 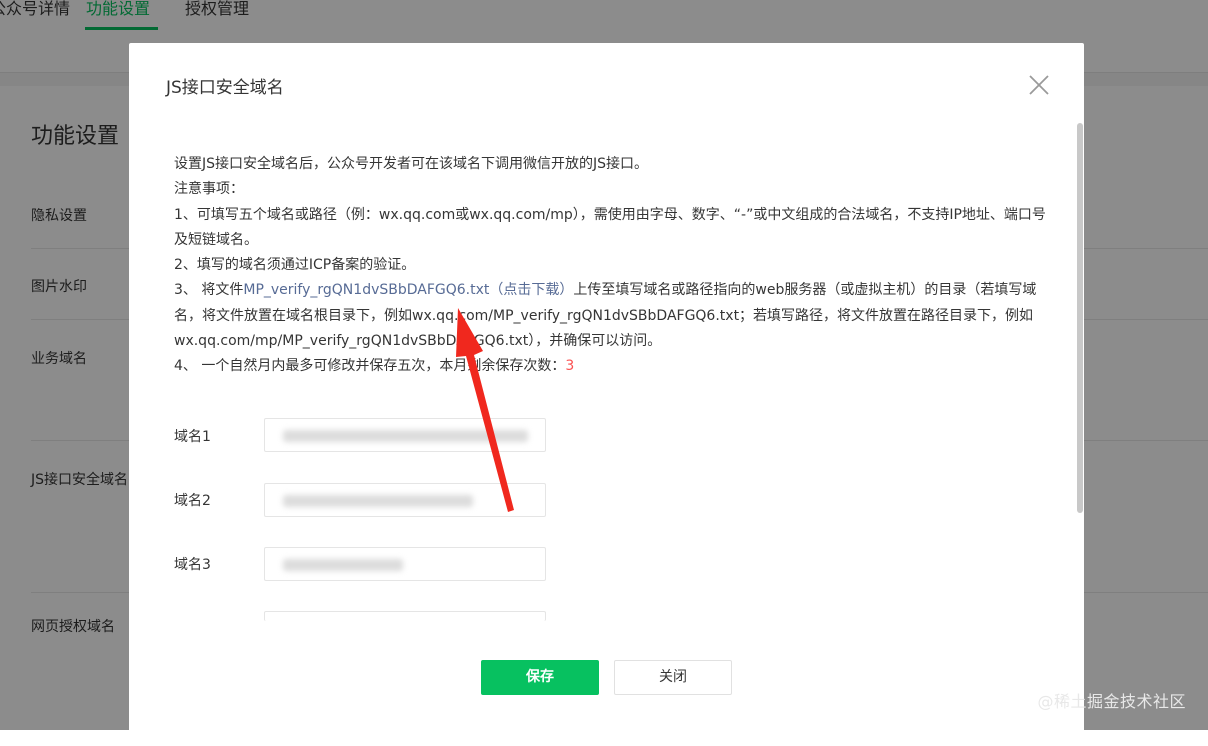 What do you see at coordinates (192, 501) in the screenshot?
I see `domain-2-label: 域名2` at bounding box center [192, 501].